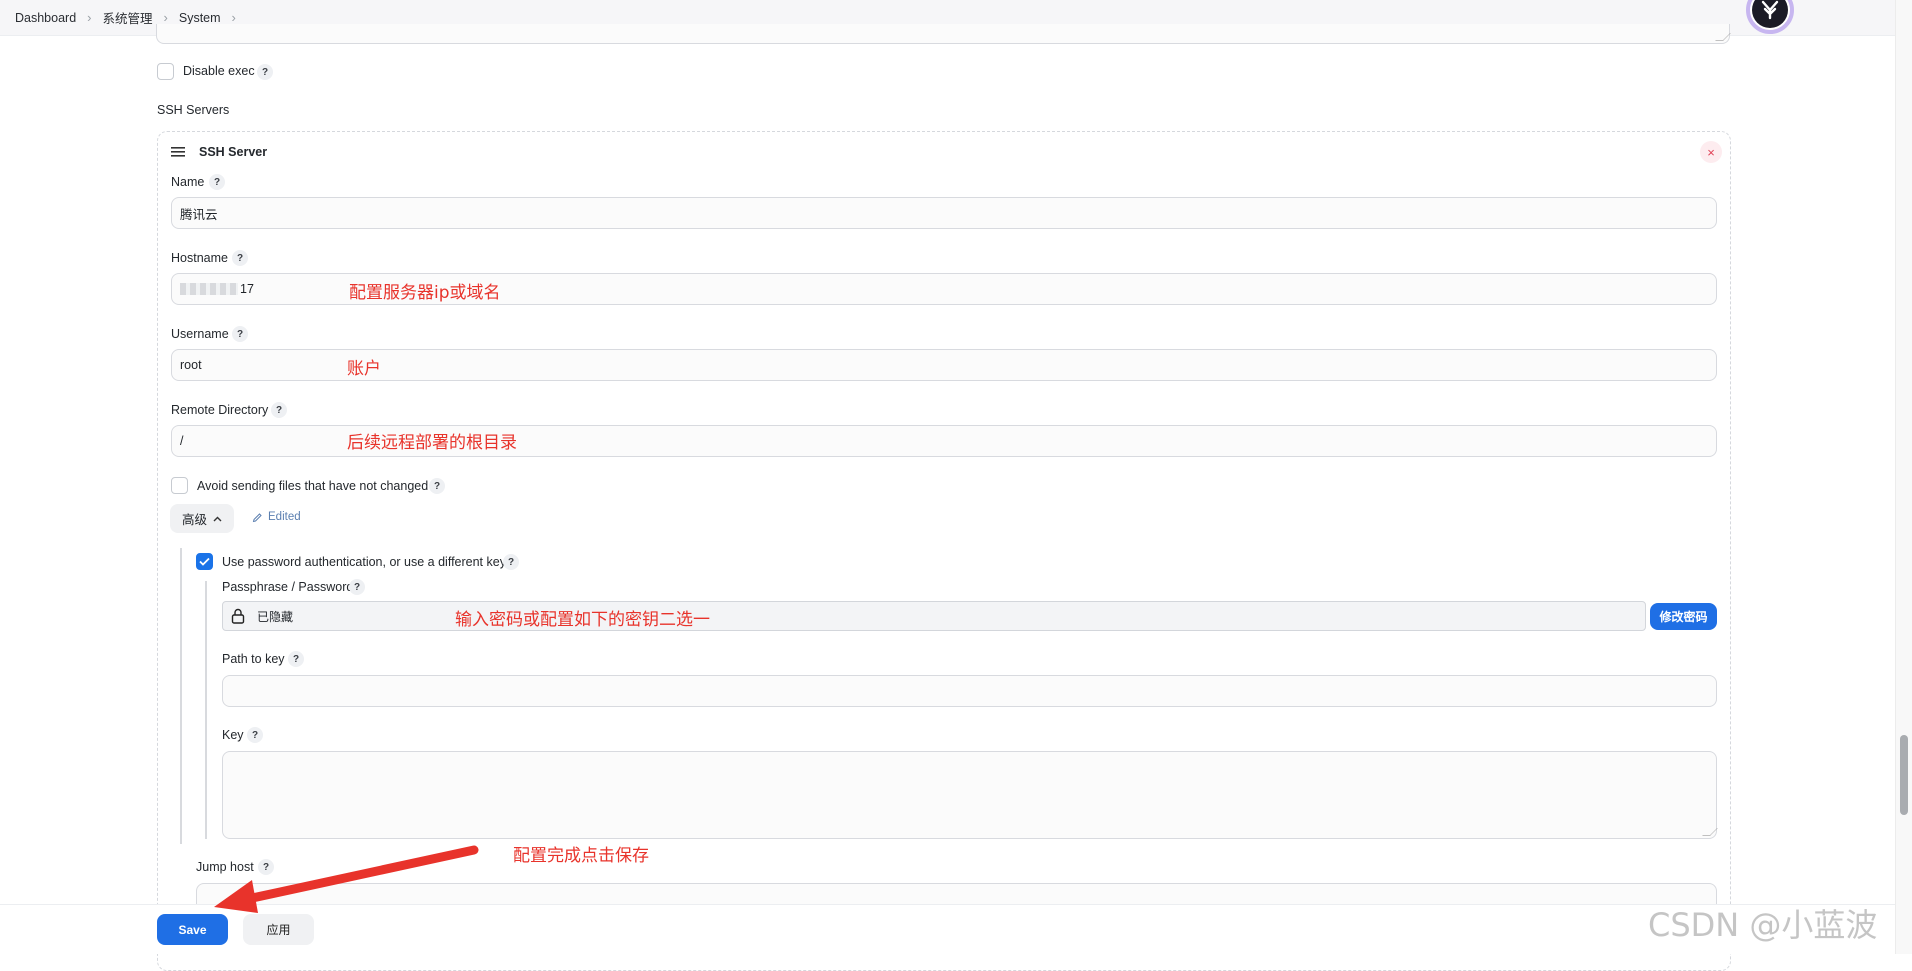 This screenshot has height=971, width=1912. What do you see at coordinates (219, 71) in the screenshot?
I see `disable-exec-label: Disable exec` at bounding box center [219, 71].